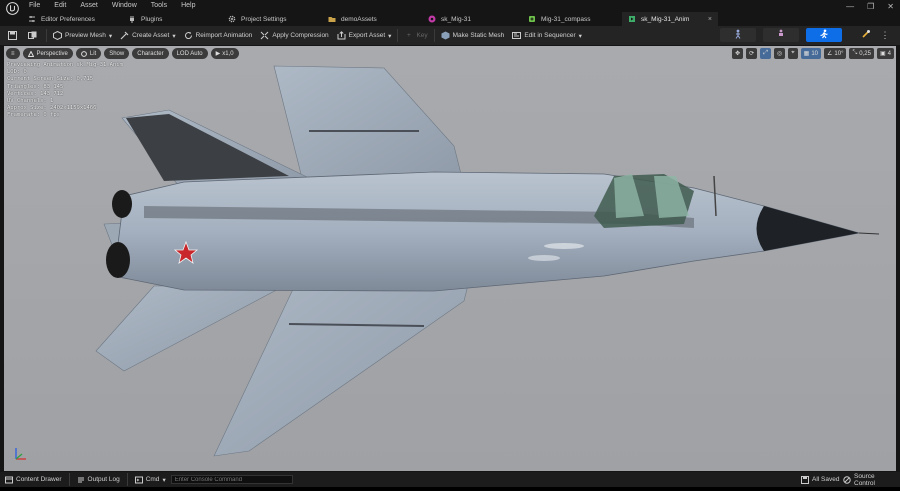 This screenshot has width=900, height=491. What do you see at coordinates (864, 479) in the screenshot?
I see `source-control-label: Source Control` at bounding box center [864, 479].